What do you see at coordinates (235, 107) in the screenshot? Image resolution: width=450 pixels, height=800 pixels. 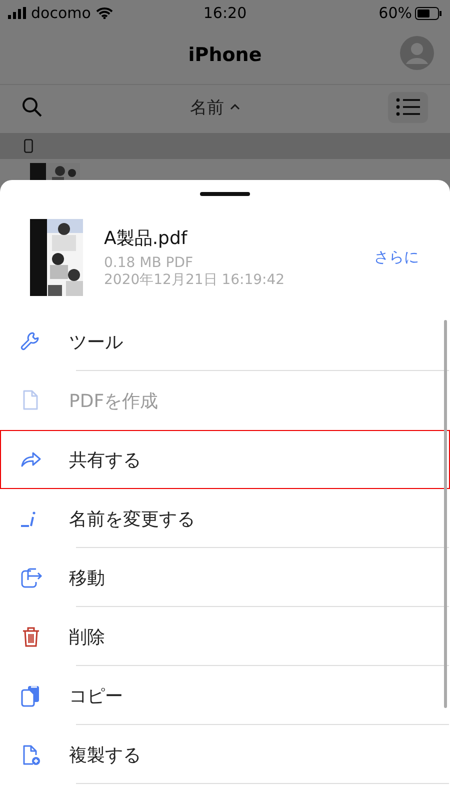 I see `chevron-up-icon` at bounding box center [235, 107].